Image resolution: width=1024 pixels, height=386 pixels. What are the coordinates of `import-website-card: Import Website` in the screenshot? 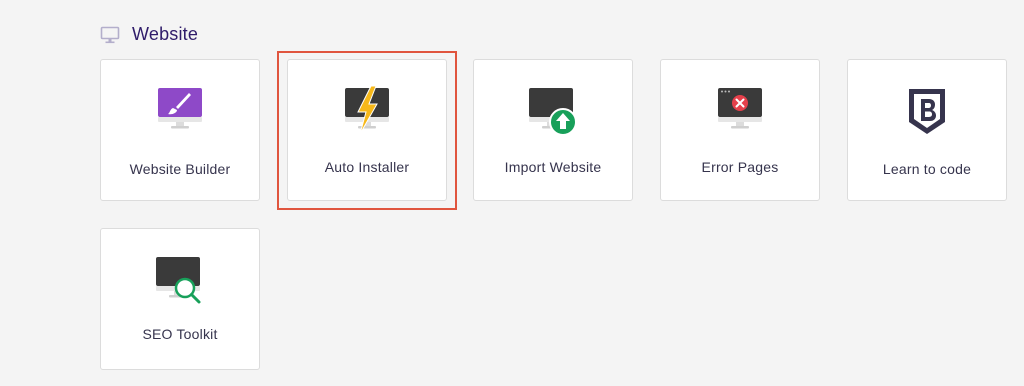 It's located at (553, 130).